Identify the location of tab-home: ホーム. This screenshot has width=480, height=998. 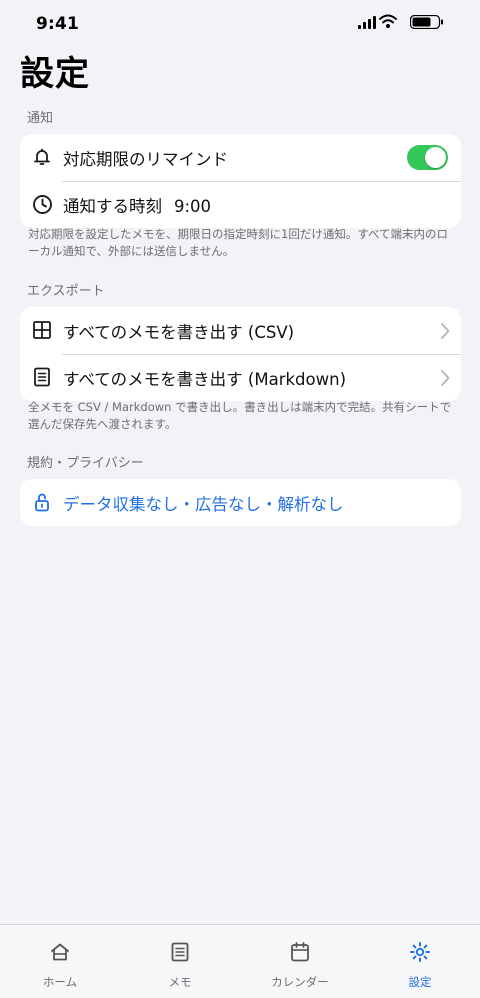
(60, 961).